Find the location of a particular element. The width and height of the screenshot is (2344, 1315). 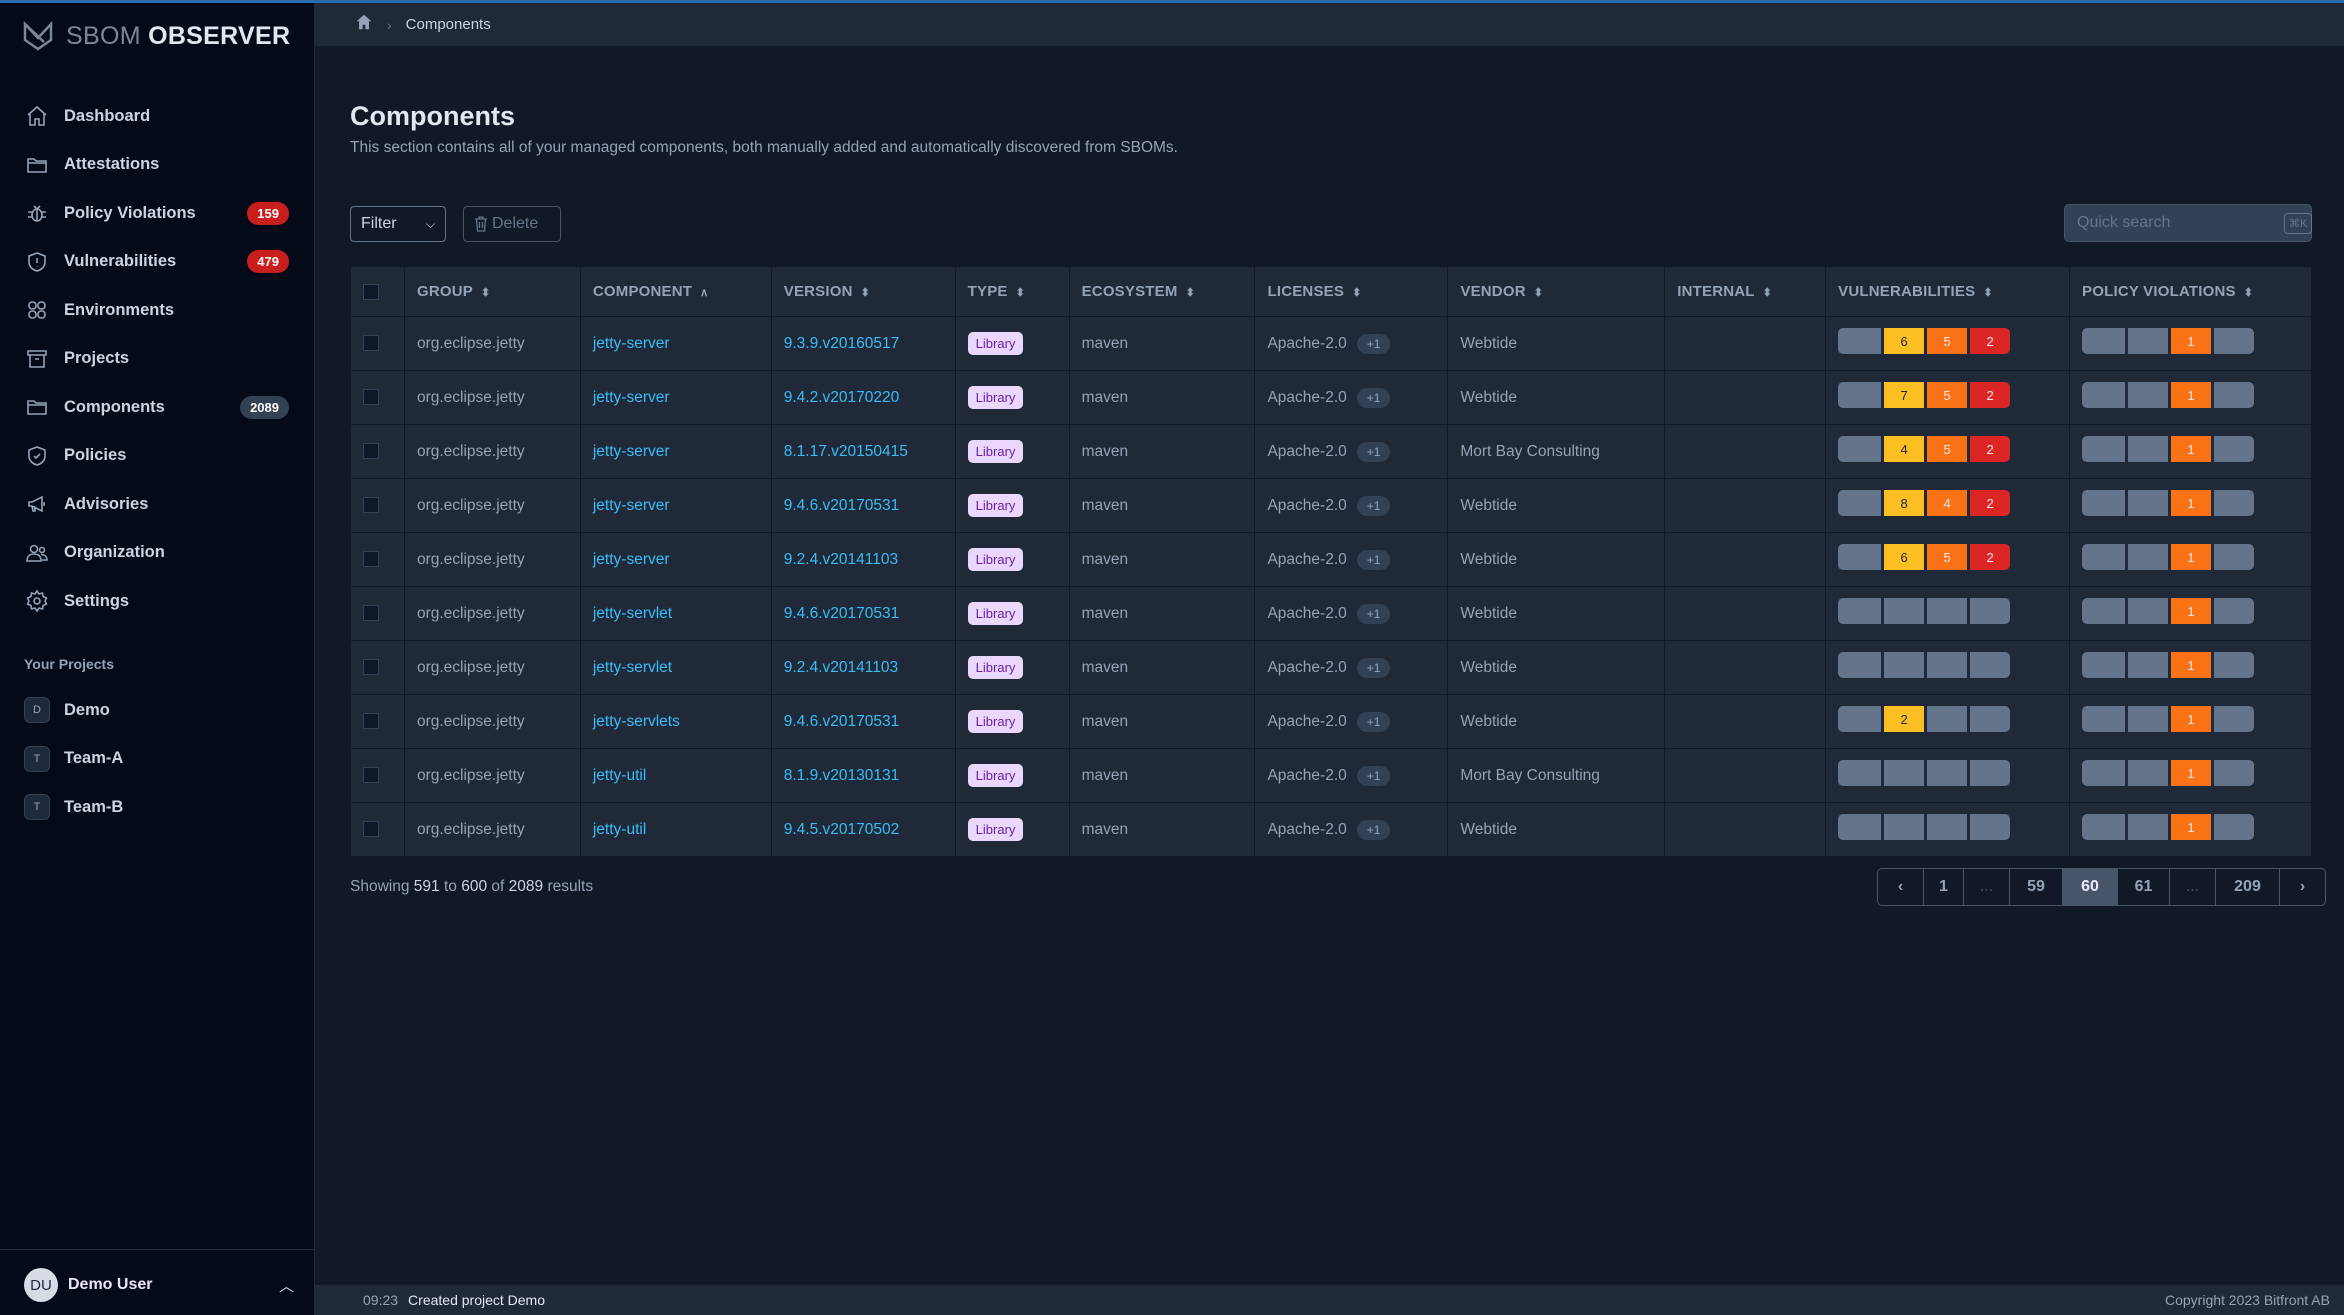

column-header-ecosystem: ECOSYSTEM ⬍ is located at coordinates (1162, 291).